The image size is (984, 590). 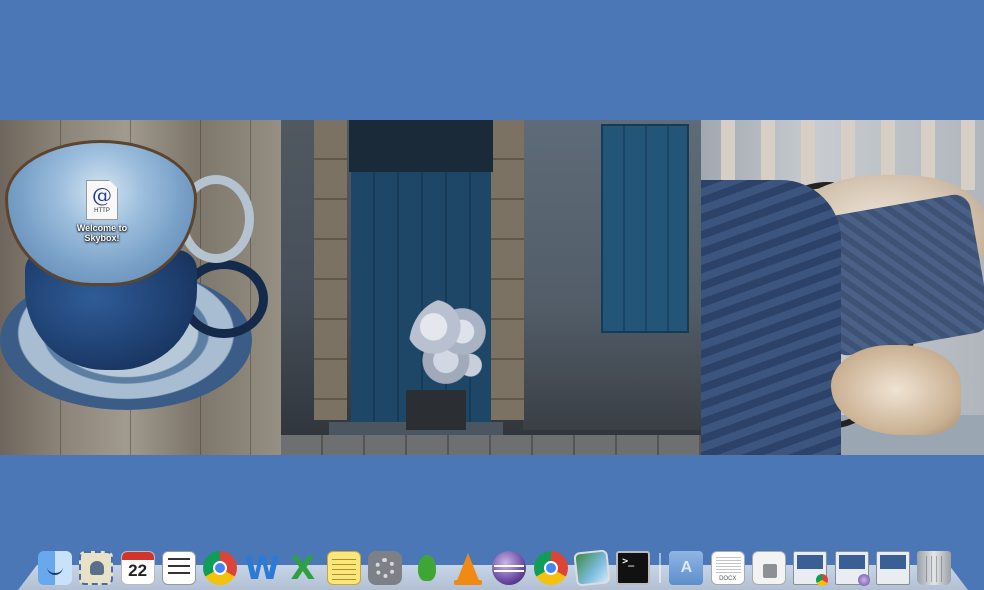 I want to click on calendar-date: 22, so click(x=138, y=570).